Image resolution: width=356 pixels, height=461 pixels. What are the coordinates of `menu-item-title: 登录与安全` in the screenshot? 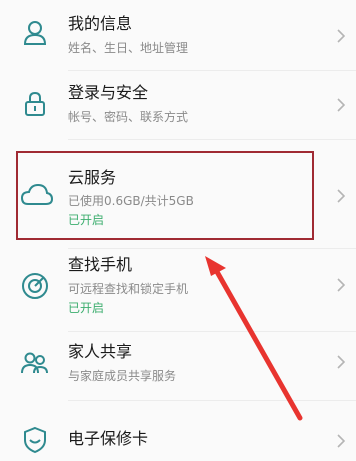 It's located at (108, 92).